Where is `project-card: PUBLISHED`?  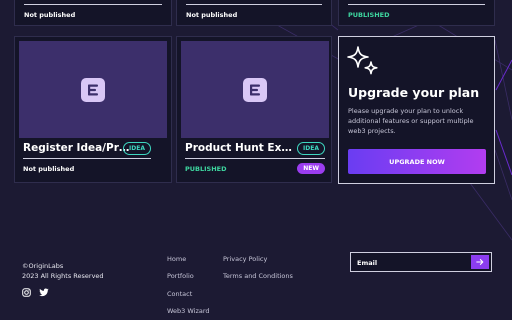
project-card: PUBLISHED is located at coordinates (416, 13).